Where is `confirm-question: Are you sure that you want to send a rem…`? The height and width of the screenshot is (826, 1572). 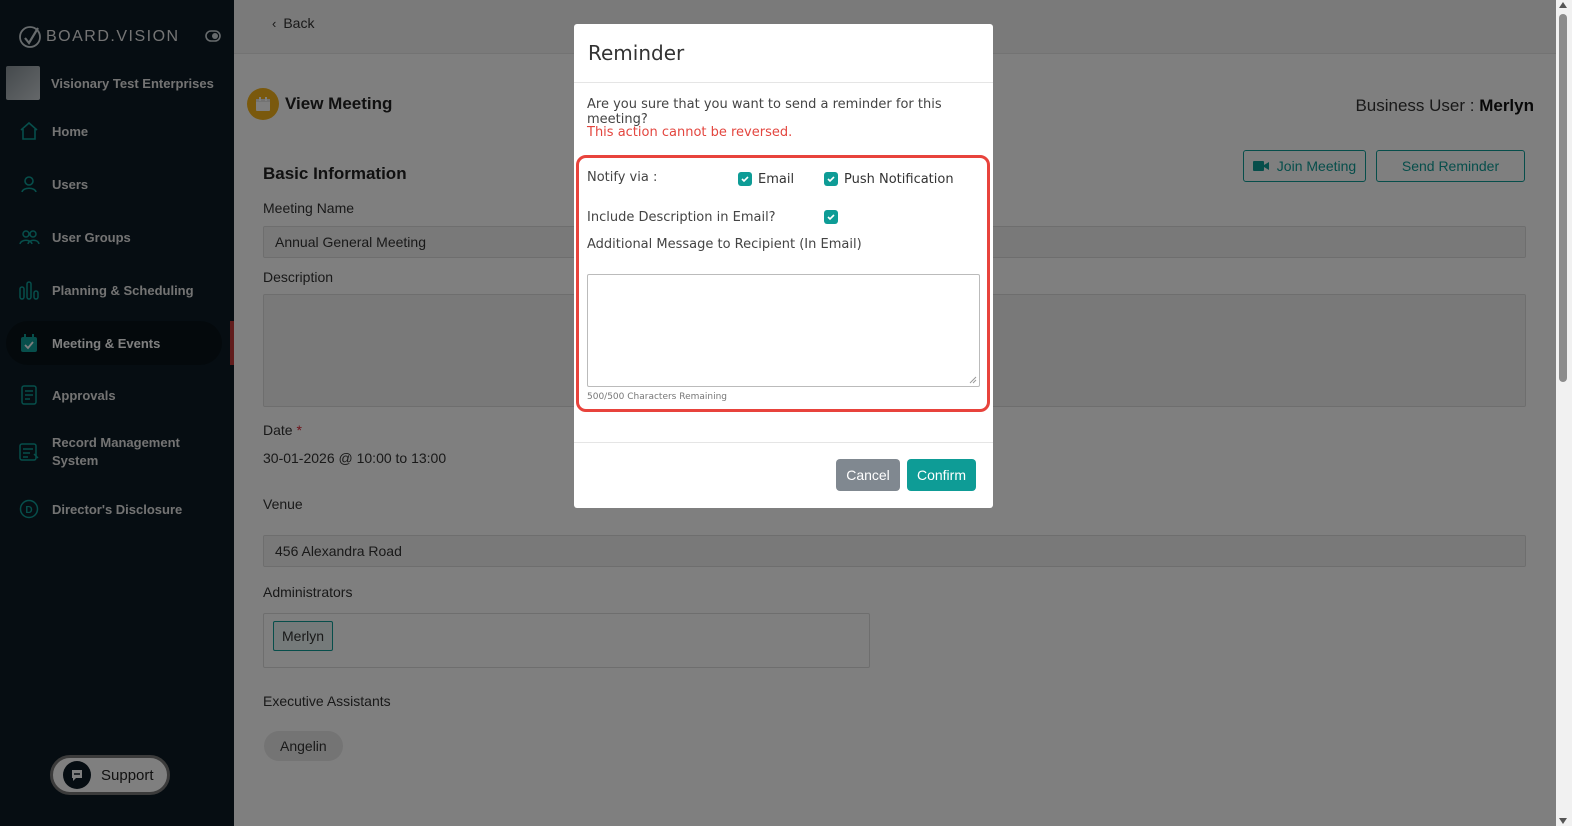 confirm-question: Are you sure that you want to send a rem… is located at coordinates (764, 112).